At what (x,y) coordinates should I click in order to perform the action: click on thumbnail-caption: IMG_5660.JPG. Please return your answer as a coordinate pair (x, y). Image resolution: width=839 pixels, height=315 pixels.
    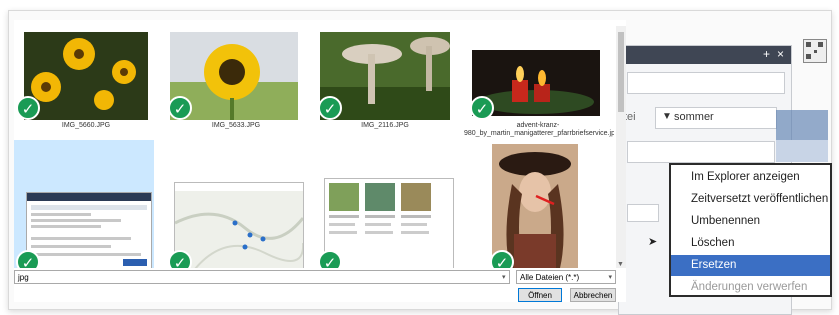
    Looking at the image, I should click on (86, 125).